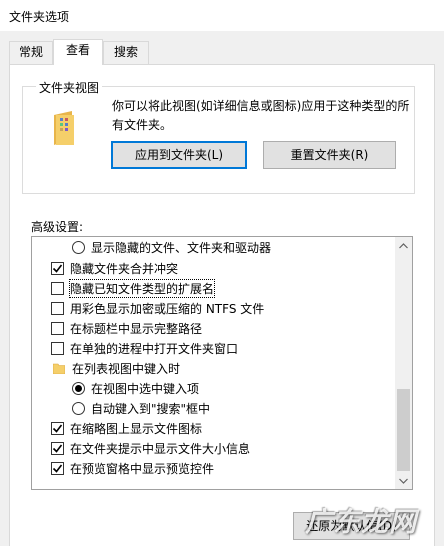 This screenshot has width=444, height=546. What do you see at coordinates (179, 155) in the screenshot?
I see `apply-to-folders-button: 应用到文件夹(L)` at bounding box center [179, 155].